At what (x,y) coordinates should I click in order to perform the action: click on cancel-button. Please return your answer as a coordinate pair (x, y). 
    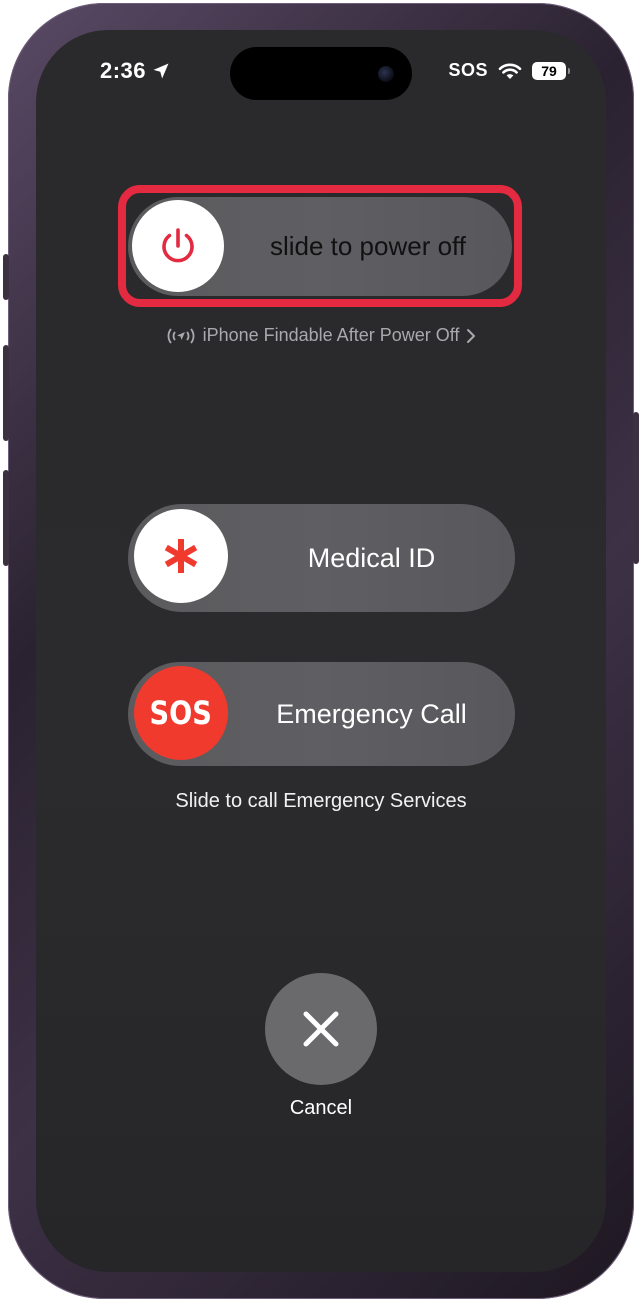
    Looking at the image, I should click on (321, 1029).